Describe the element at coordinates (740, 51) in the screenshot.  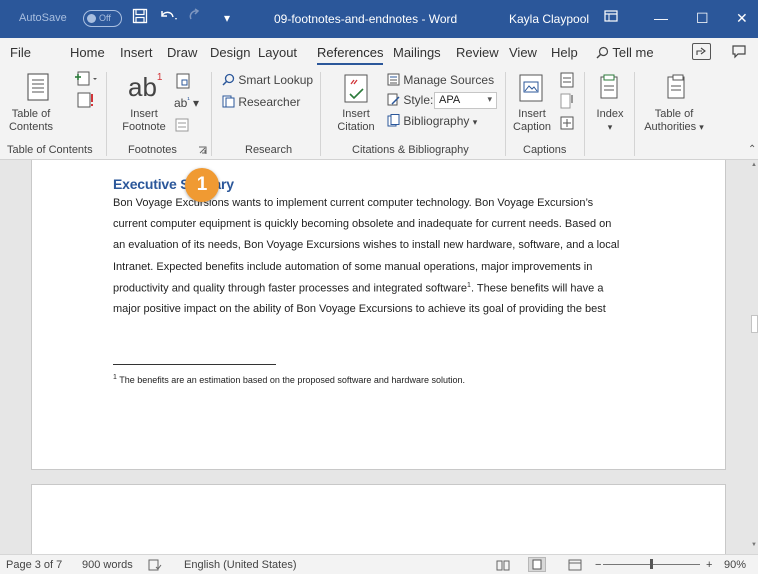
I see `comments-icon` at that location.